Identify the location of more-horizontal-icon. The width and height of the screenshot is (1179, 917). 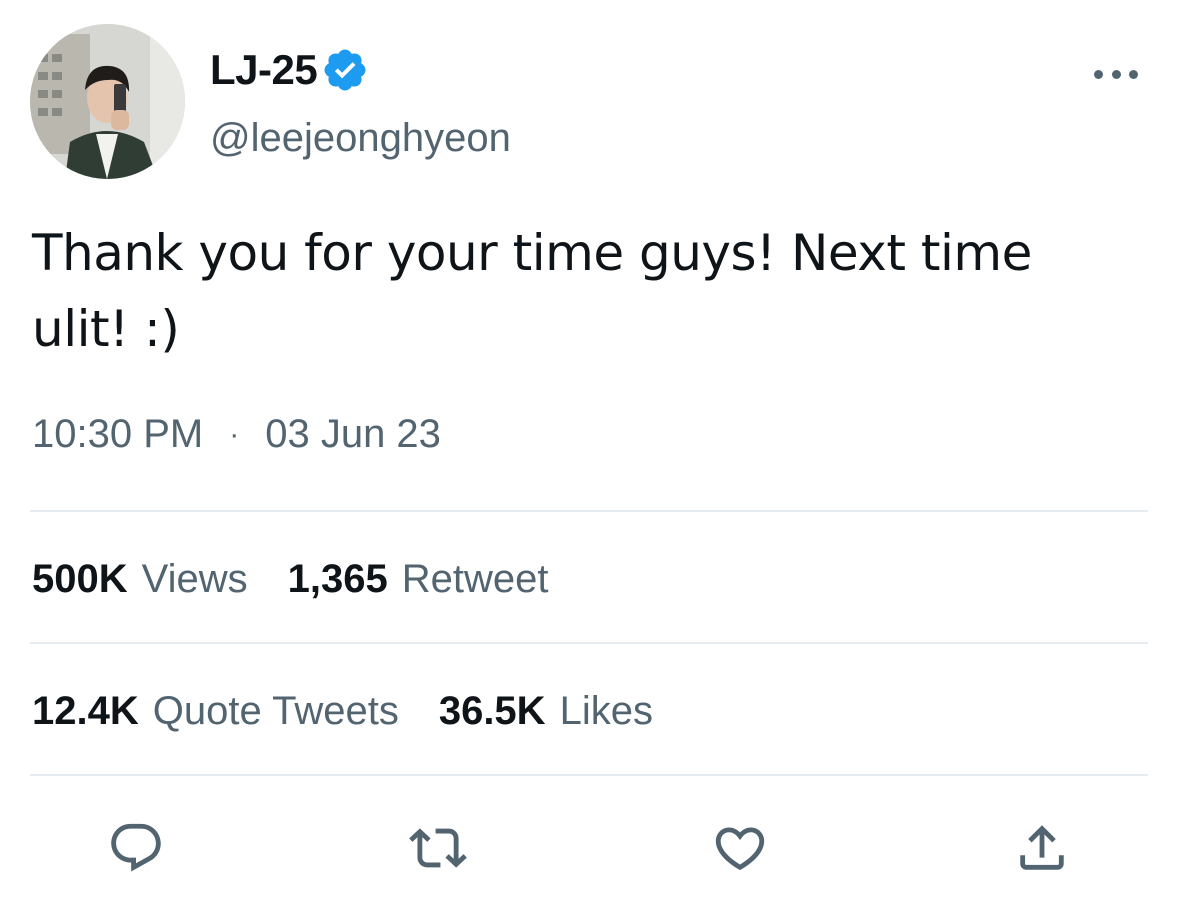
(1116, 74).